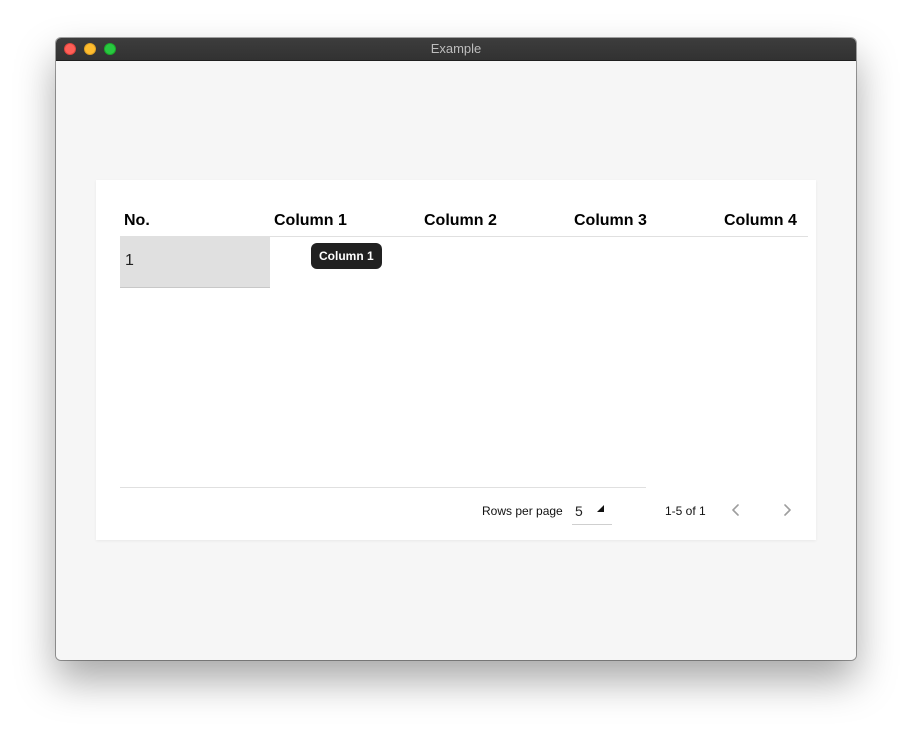 The image size is (912, 734). What do you see at coordinates (195, 262) in the screenshot?
I see `table-cell-no: 1` at bounding box center [195, 262].